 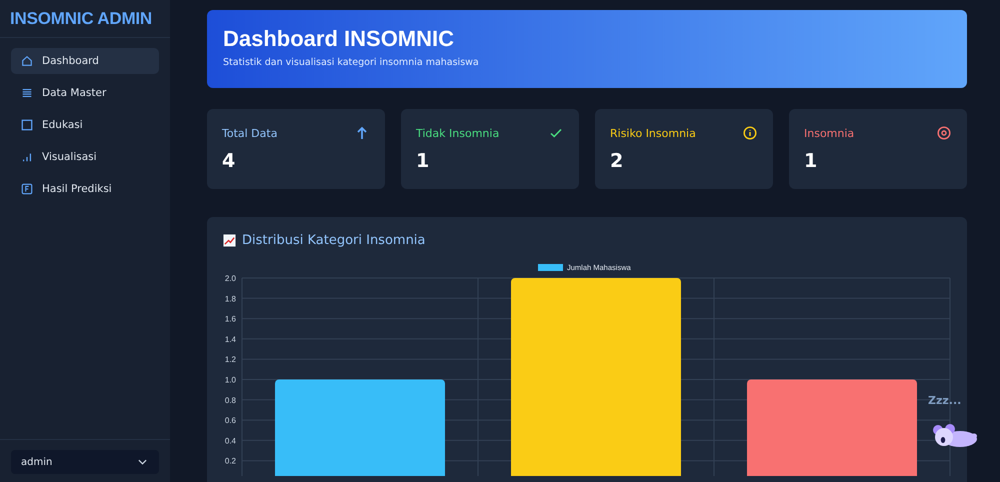 What do you see at coordinates (27, 61) in the screenshot?
I see `home-icon` at bounding box center [27, 61].